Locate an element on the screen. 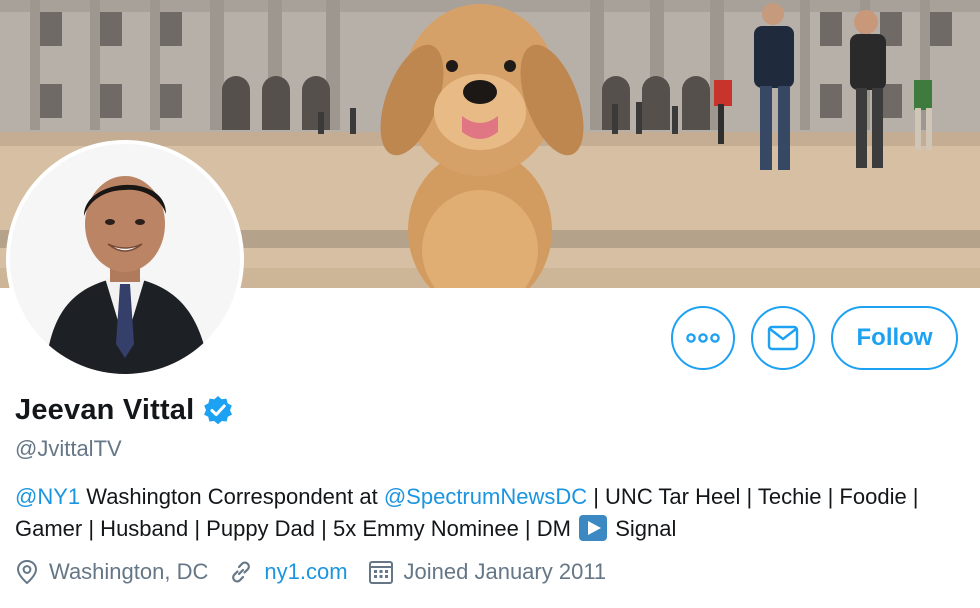 This screenshot has height=608, width=980. bio-text: Signal is located at coordinates (643, 528).